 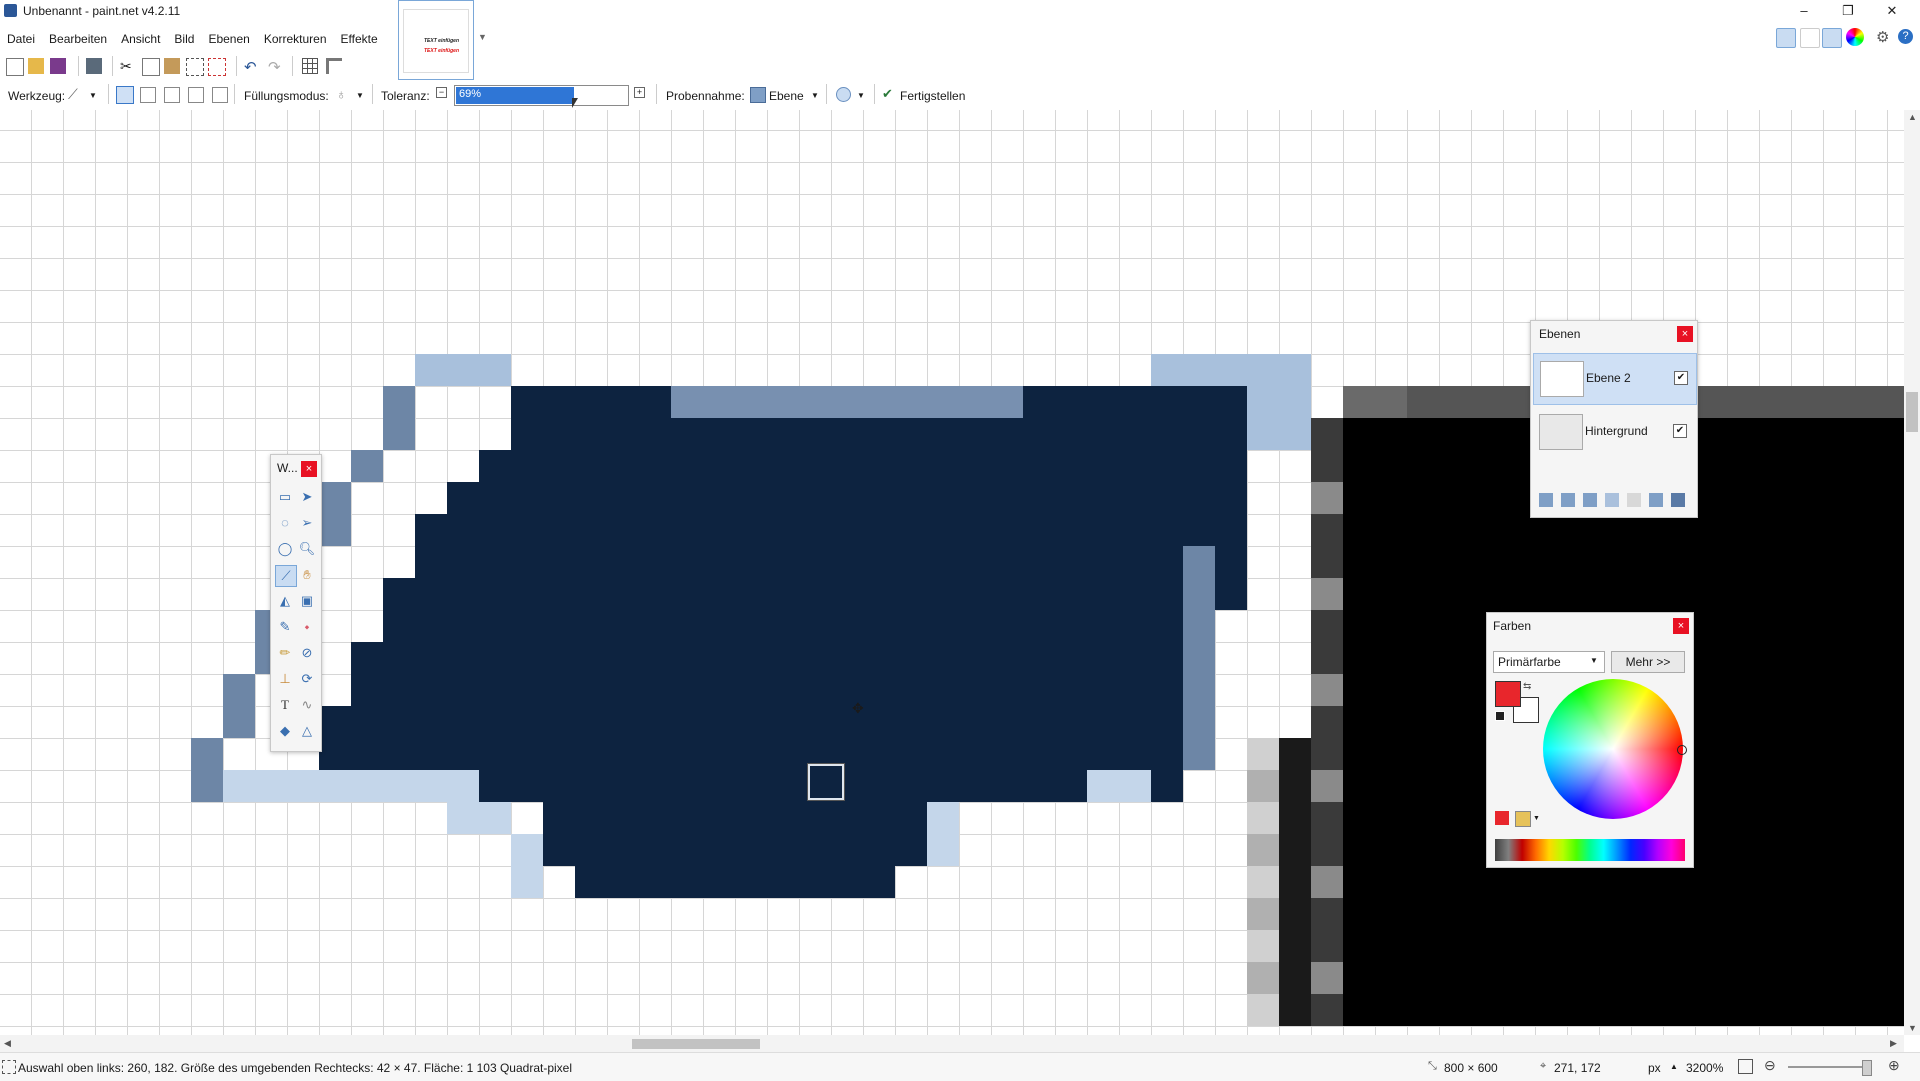 What do you see at coordinates (94, 66) in the screenshot?
I see `print-icon` at bounding box center [94, 66].